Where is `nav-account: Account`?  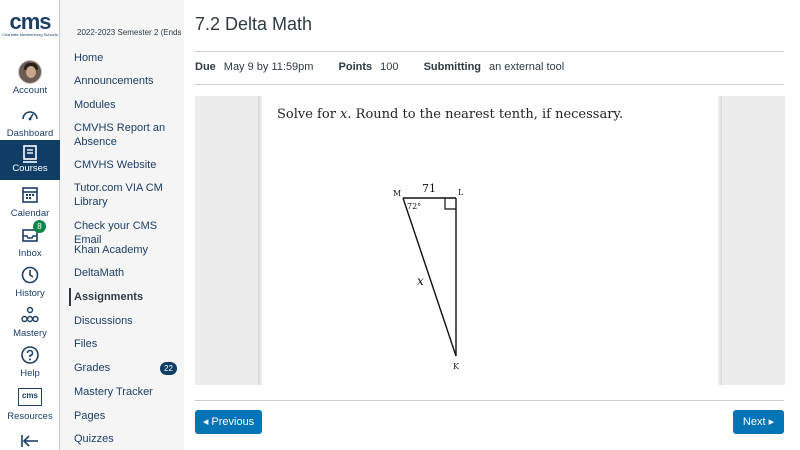
nav-account: Account is located at coordinates (30, 80).